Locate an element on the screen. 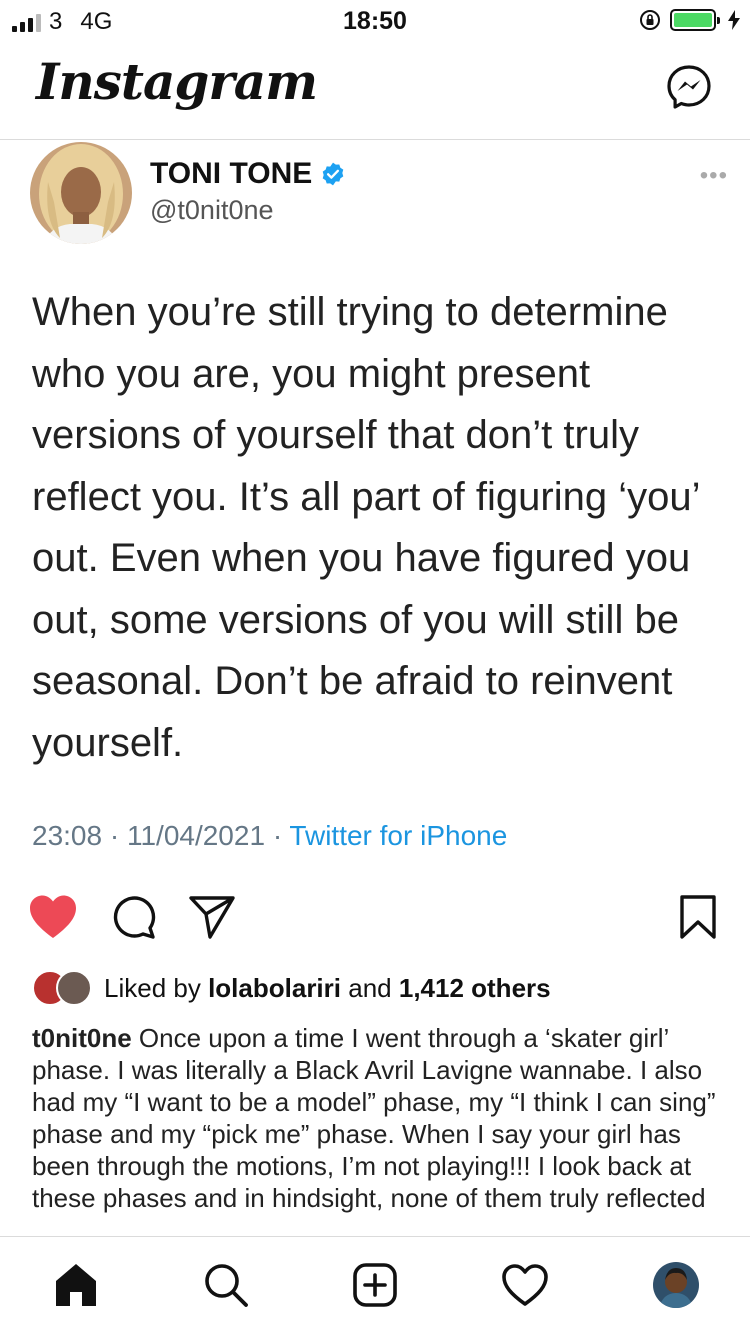  post-actions is located at coordinates (375, 920).